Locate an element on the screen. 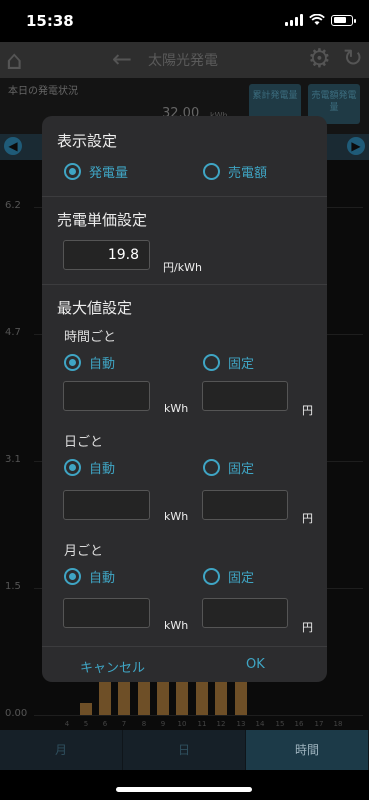 The width and height of the screenshot is (369, 800). tab-day: 日 is located at coordinates (184, 750).